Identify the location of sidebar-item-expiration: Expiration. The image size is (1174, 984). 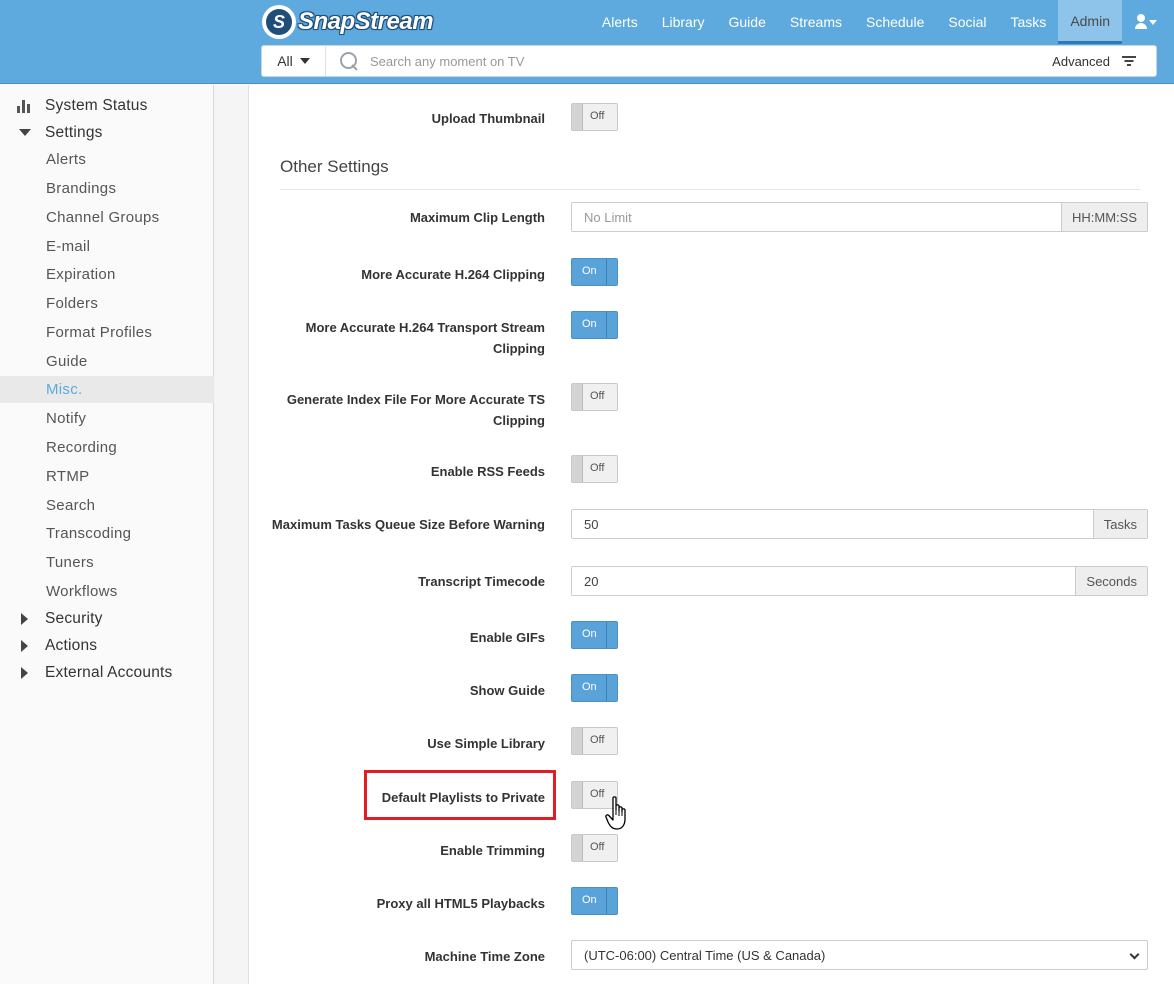
(107, 274).